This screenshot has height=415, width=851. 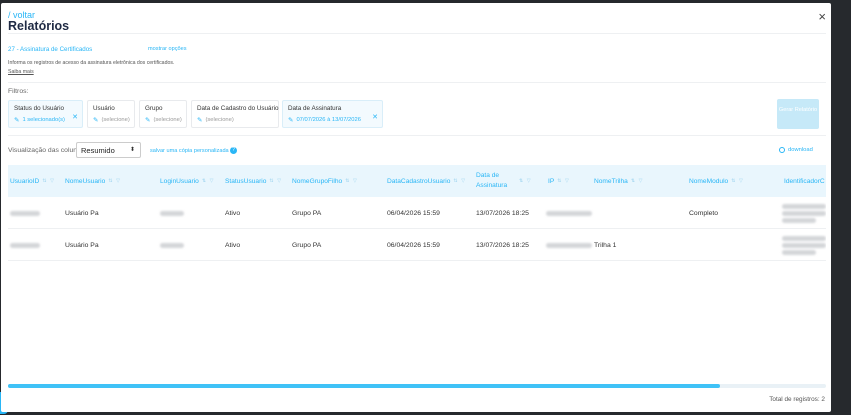 I want to click on column-header: Data de Assinatura ⇅ ▽, so click(x=507, y=181).